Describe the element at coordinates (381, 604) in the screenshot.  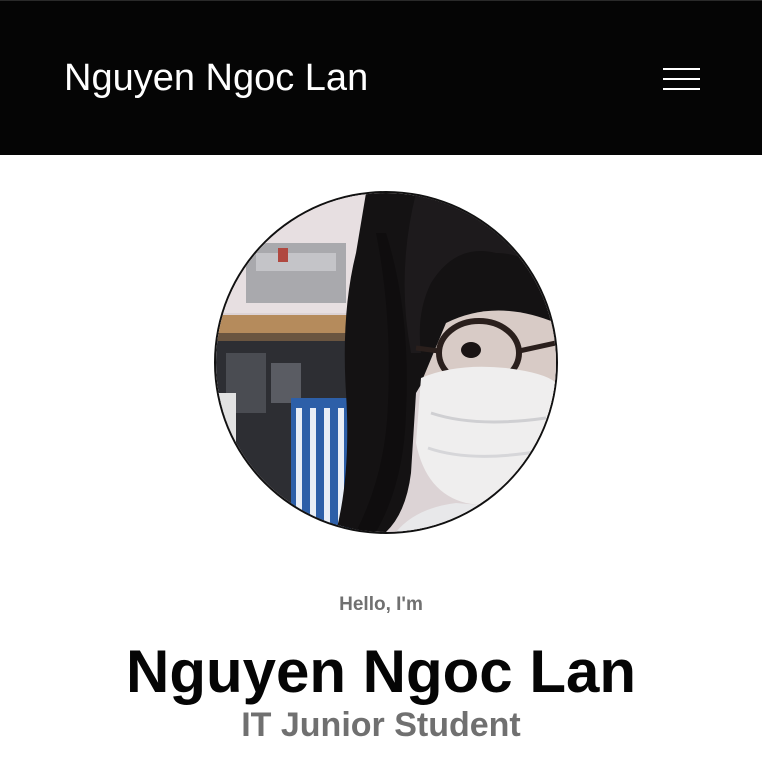
I see `greeting-text: Hello, I'm` at that location.